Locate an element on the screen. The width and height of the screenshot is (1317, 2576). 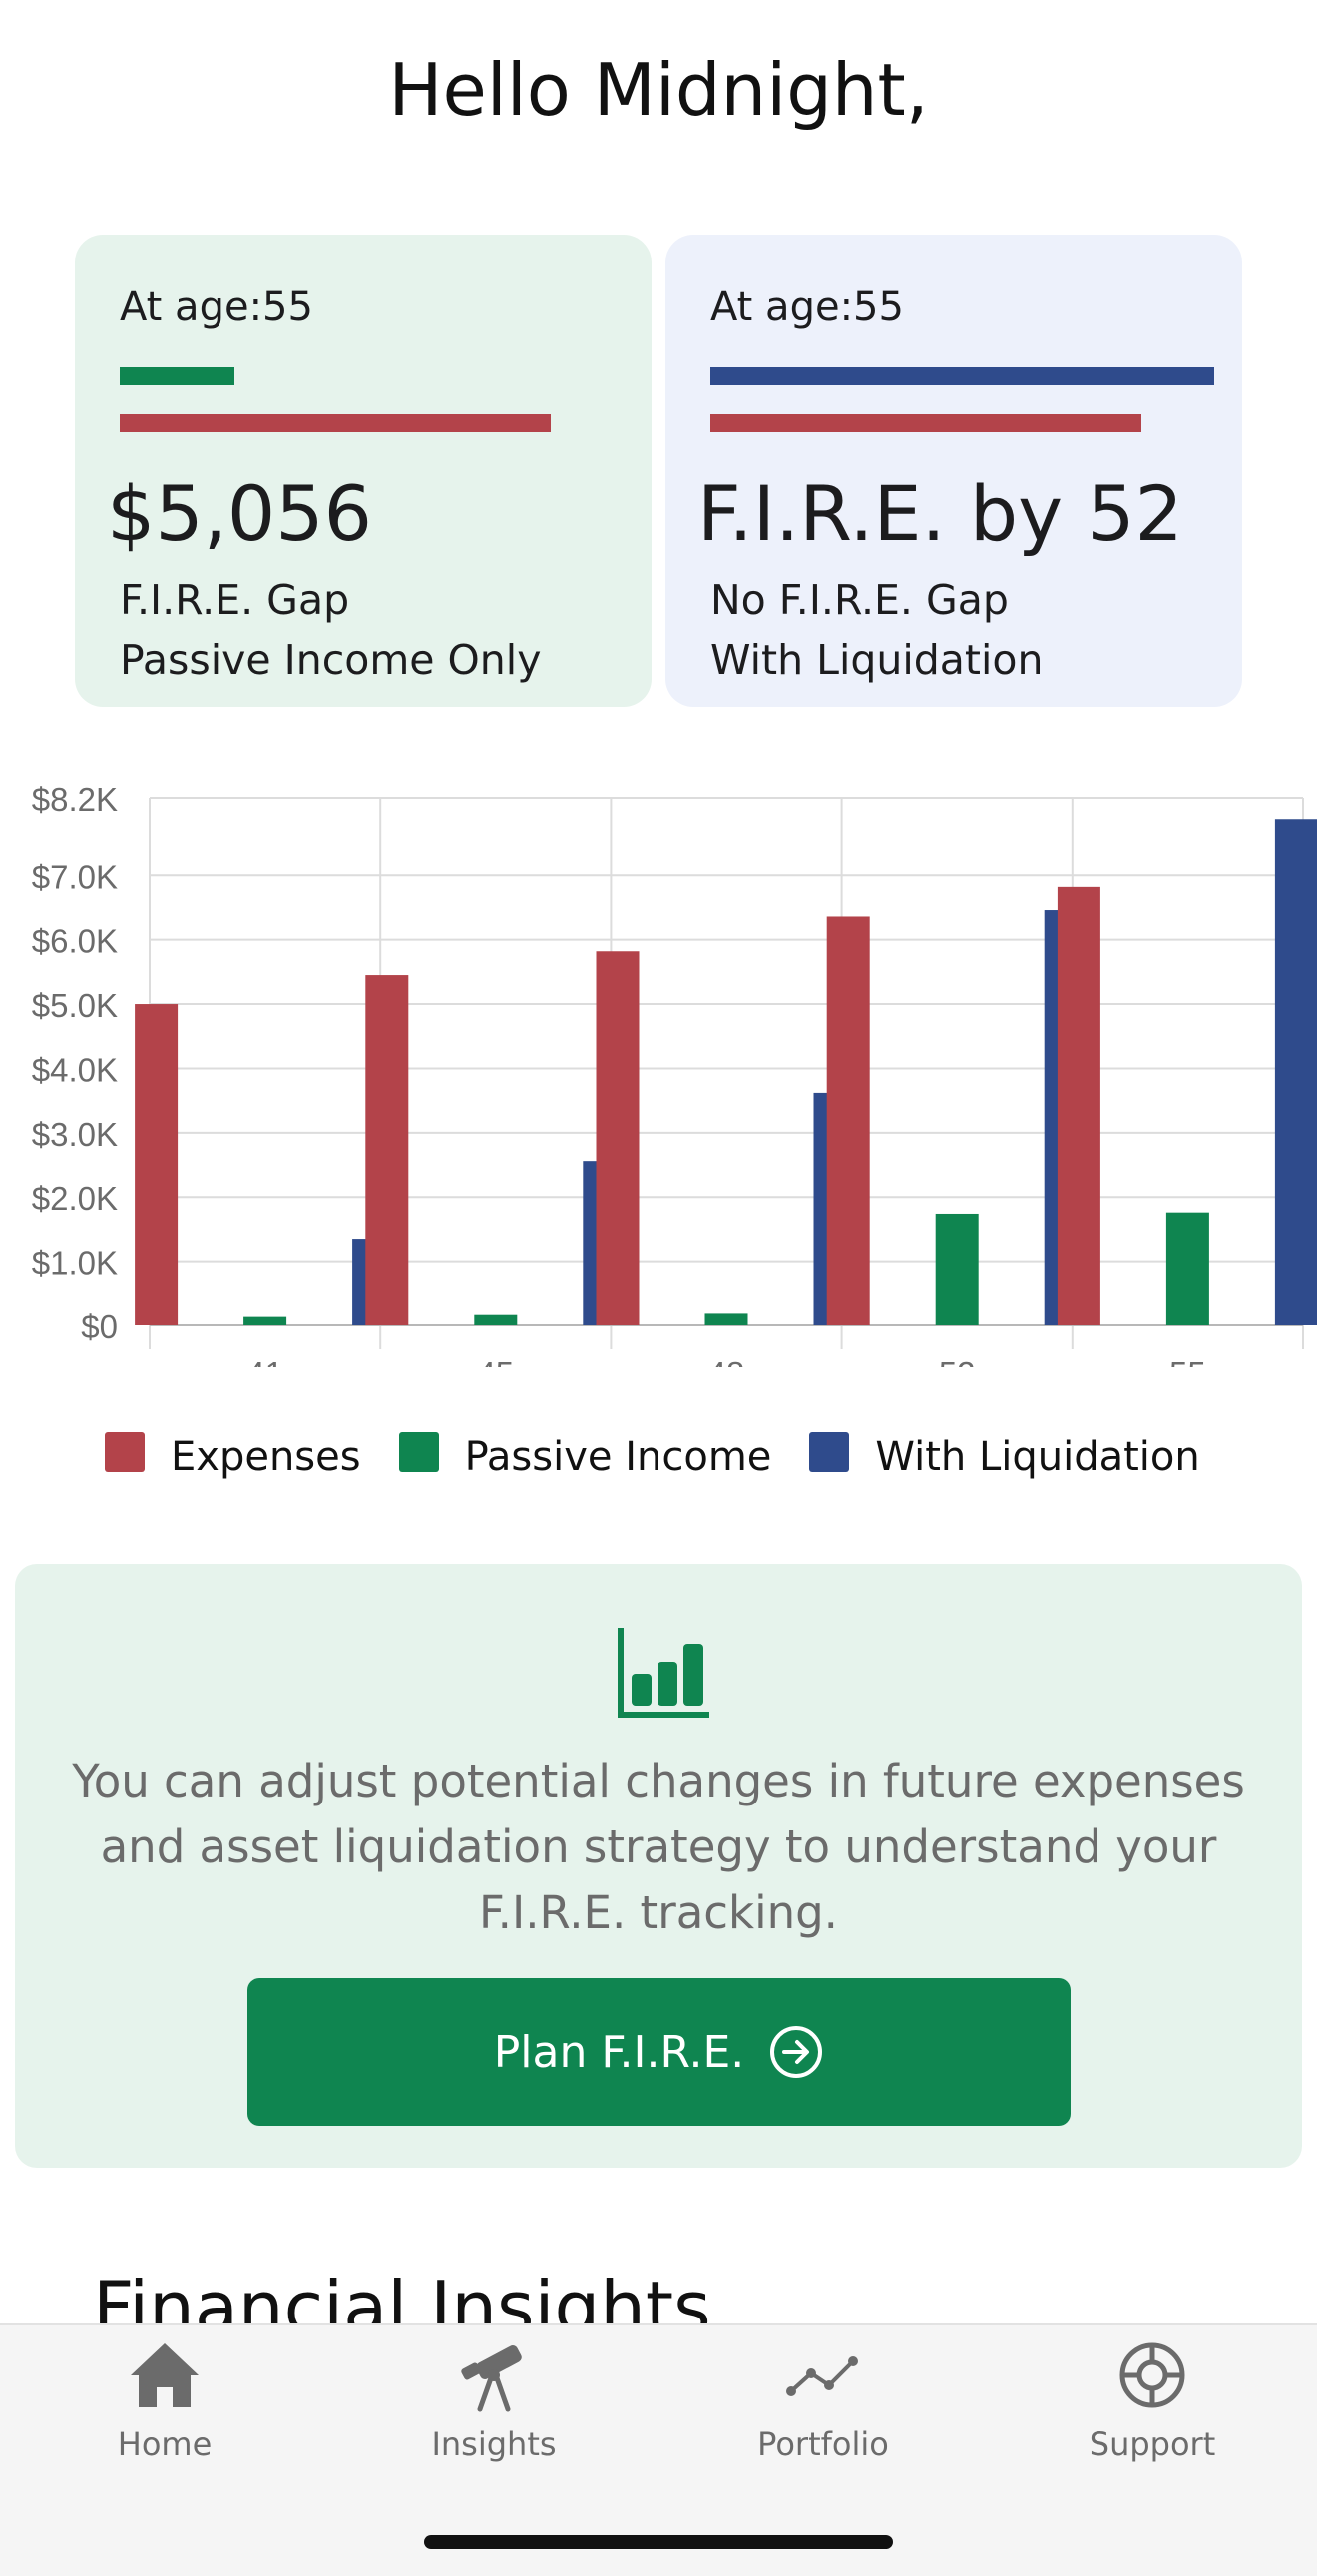
greeting-title: Hello Midnight, is located at coordinates (659, 90).